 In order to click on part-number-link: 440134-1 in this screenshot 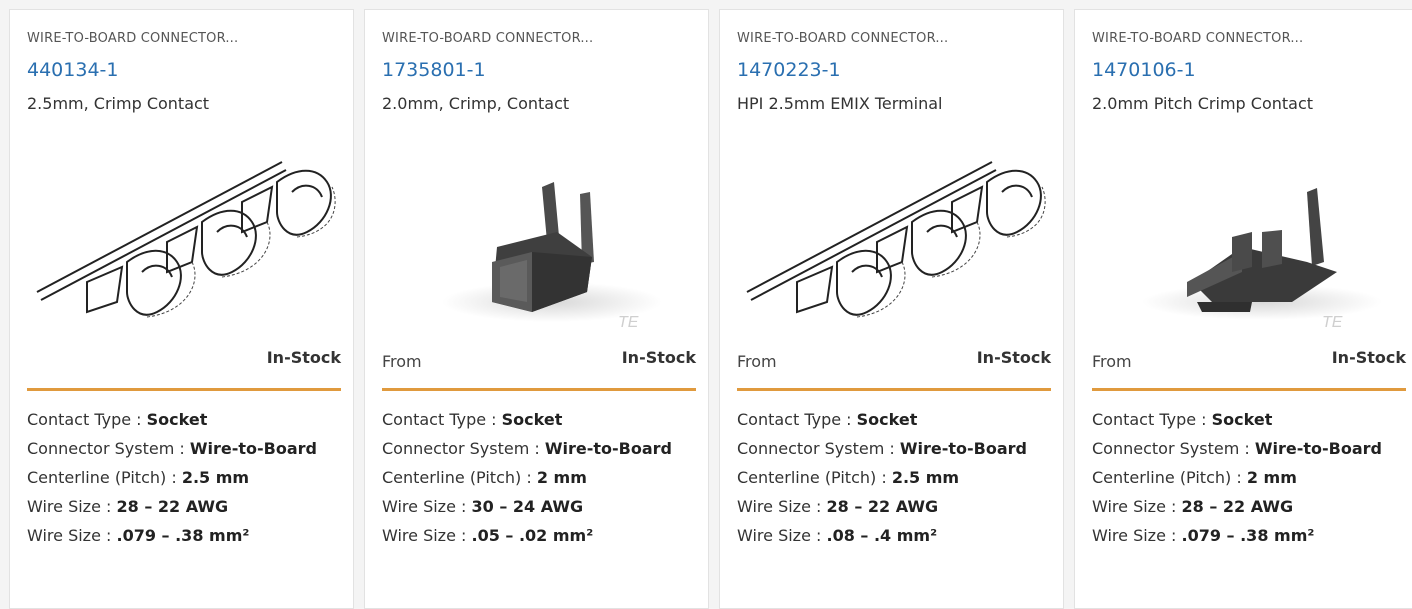, I will do `click(72, 70)`.